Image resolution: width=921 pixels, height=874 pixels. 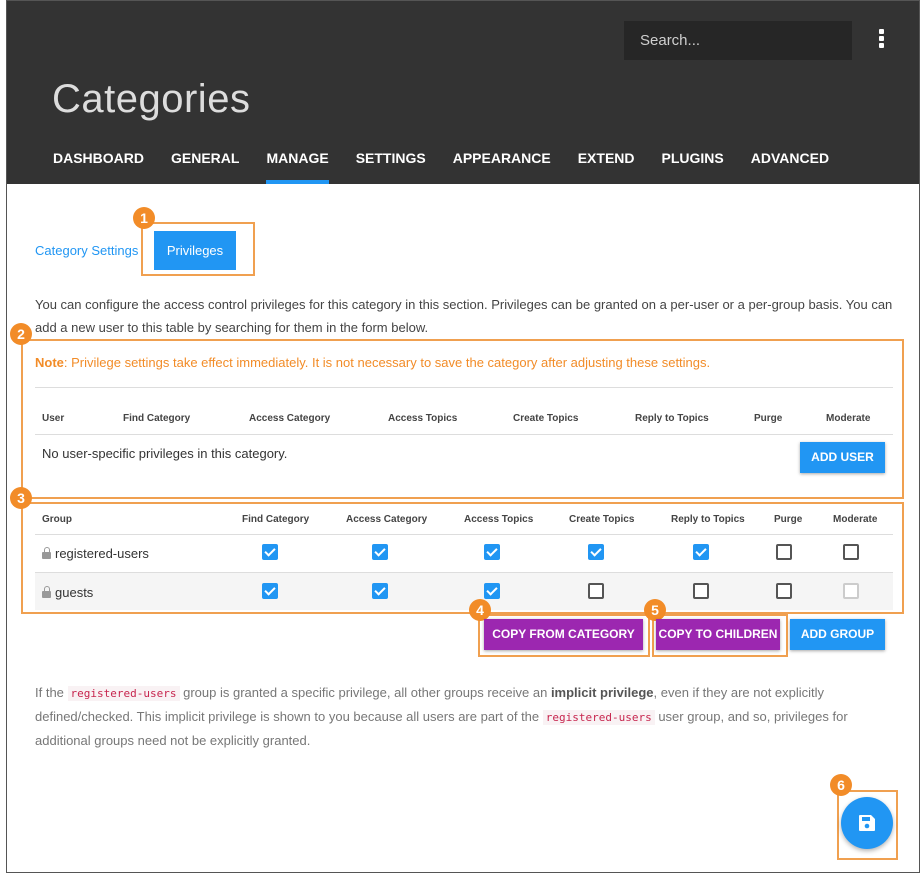 What do you see at coordinates (851, 591) in the screenshot?
I see `checkbox-guests-moderate` at bounding box center [851, 591].